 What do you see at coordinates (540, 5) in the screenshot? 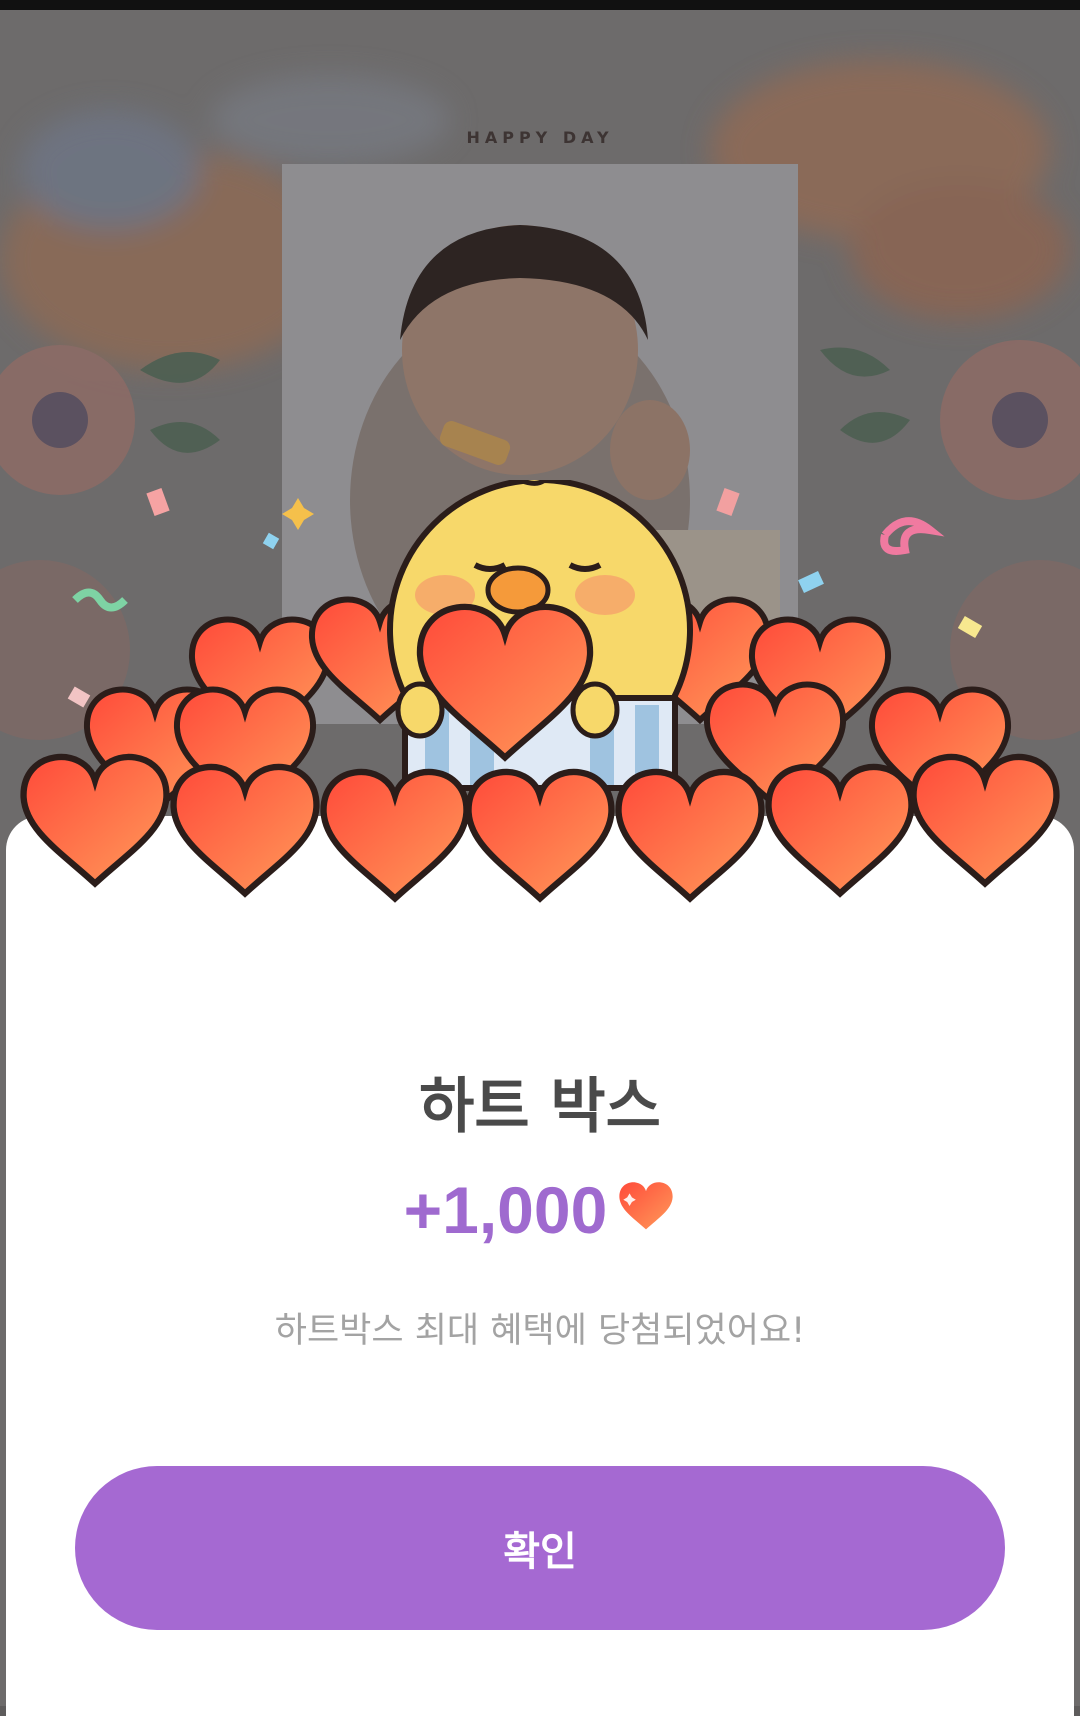
I see `status-bar` at bounding box center [540, 5].